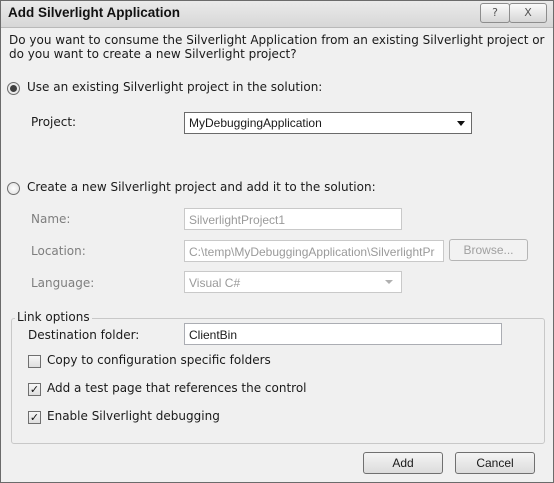 Image resolution: width=554 pixels, height=483 pixels. What do you see at coordinates (328, 123) in the screenshot?
I see `project-dropdown: MyDebuggingApplication` at bounding box center [328, 123].